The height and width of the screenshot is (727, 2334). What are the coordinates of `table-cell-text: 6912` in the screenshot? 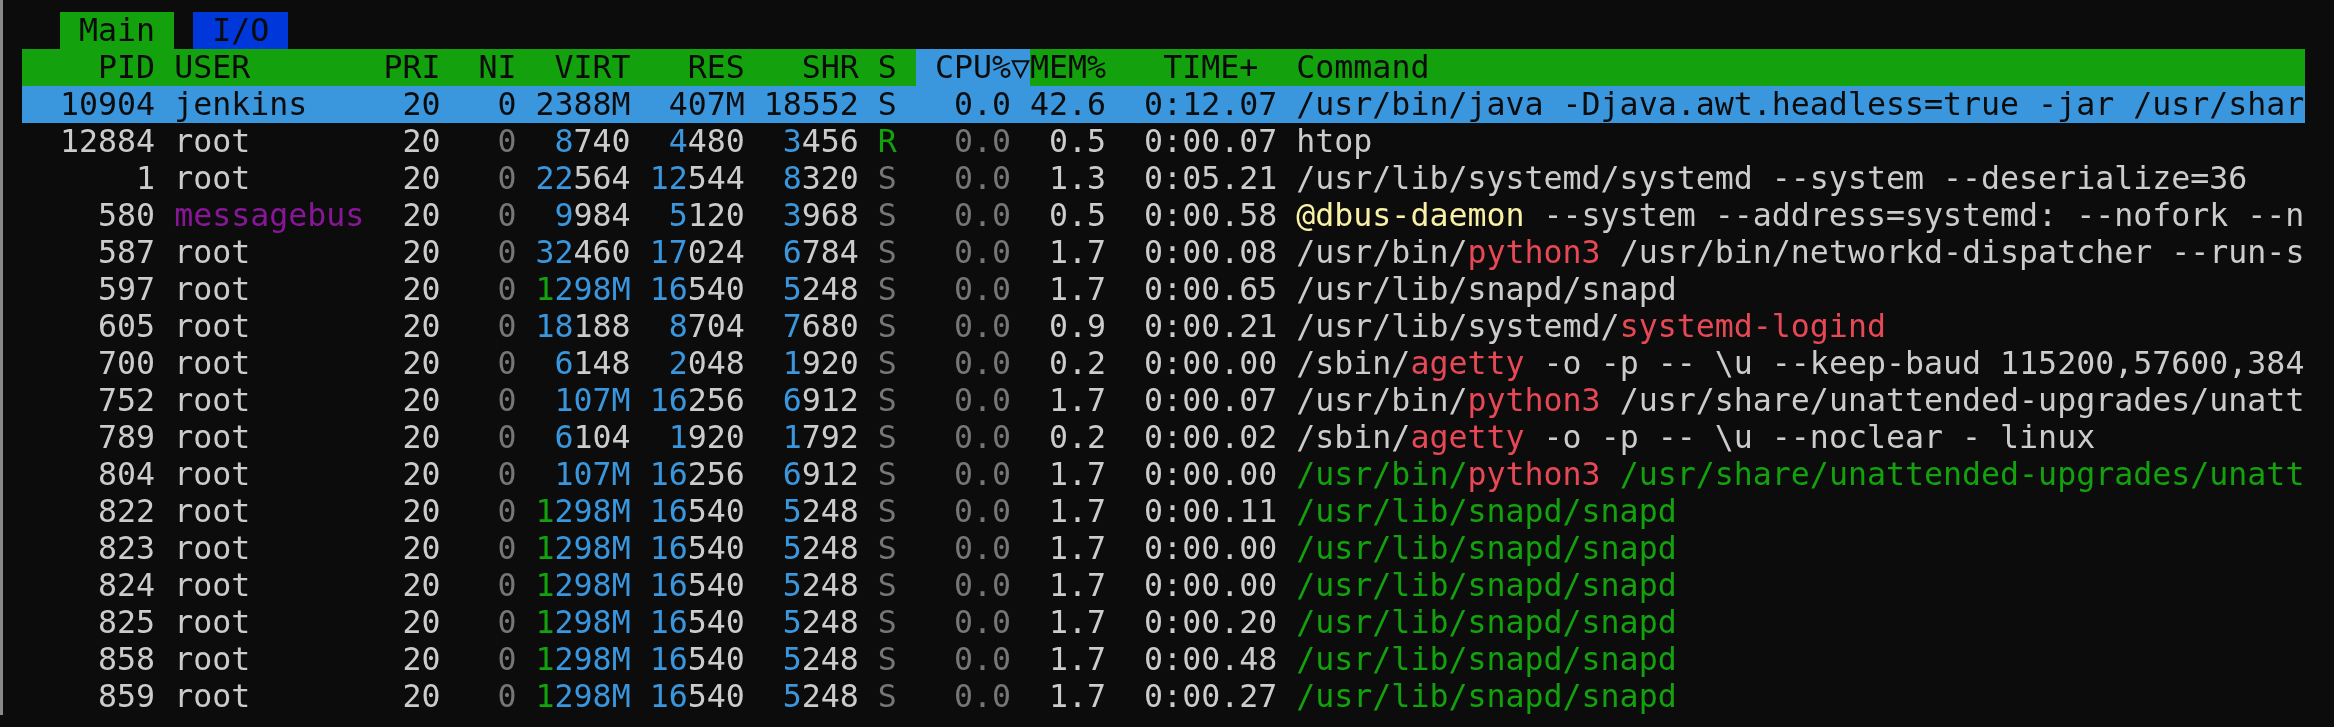 It's located at (820, 474).